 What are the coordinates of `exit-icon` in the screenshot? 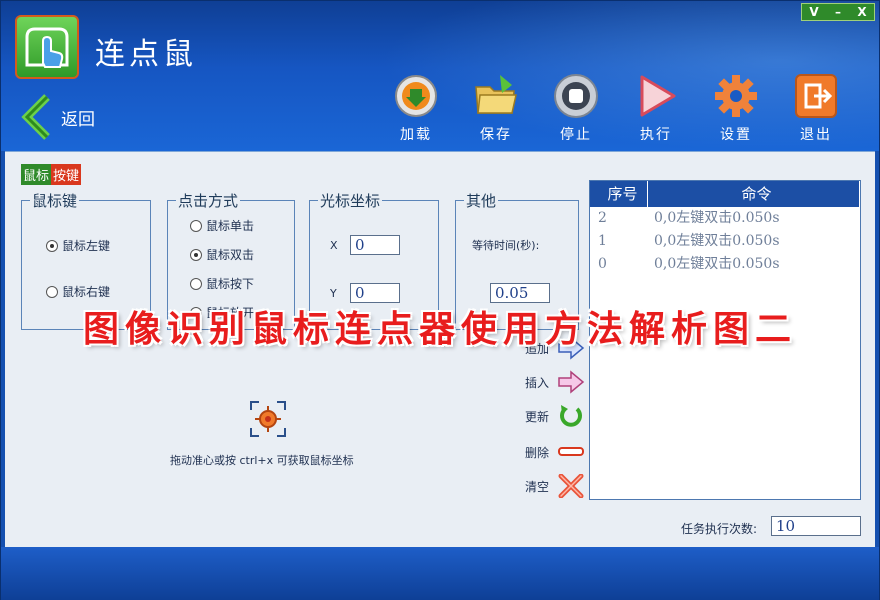 It's located at (816, 96).